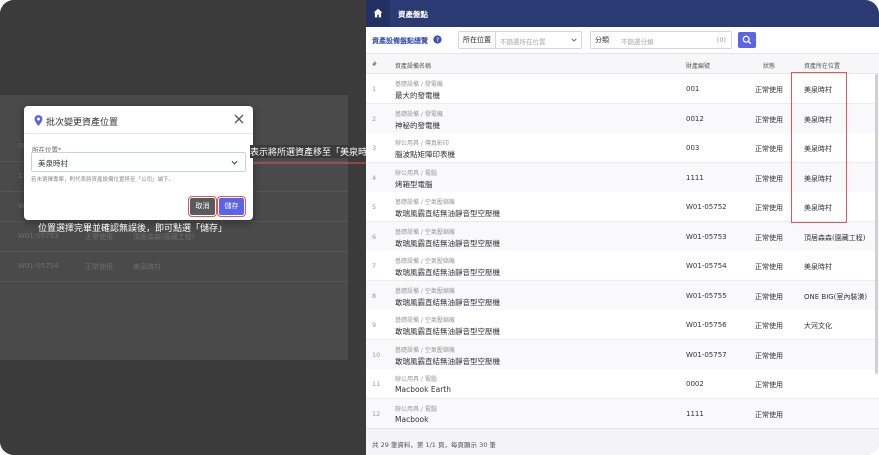 The width and height of the screenshot is (879, 455). I want to click on close-icon, so click(239, 119).